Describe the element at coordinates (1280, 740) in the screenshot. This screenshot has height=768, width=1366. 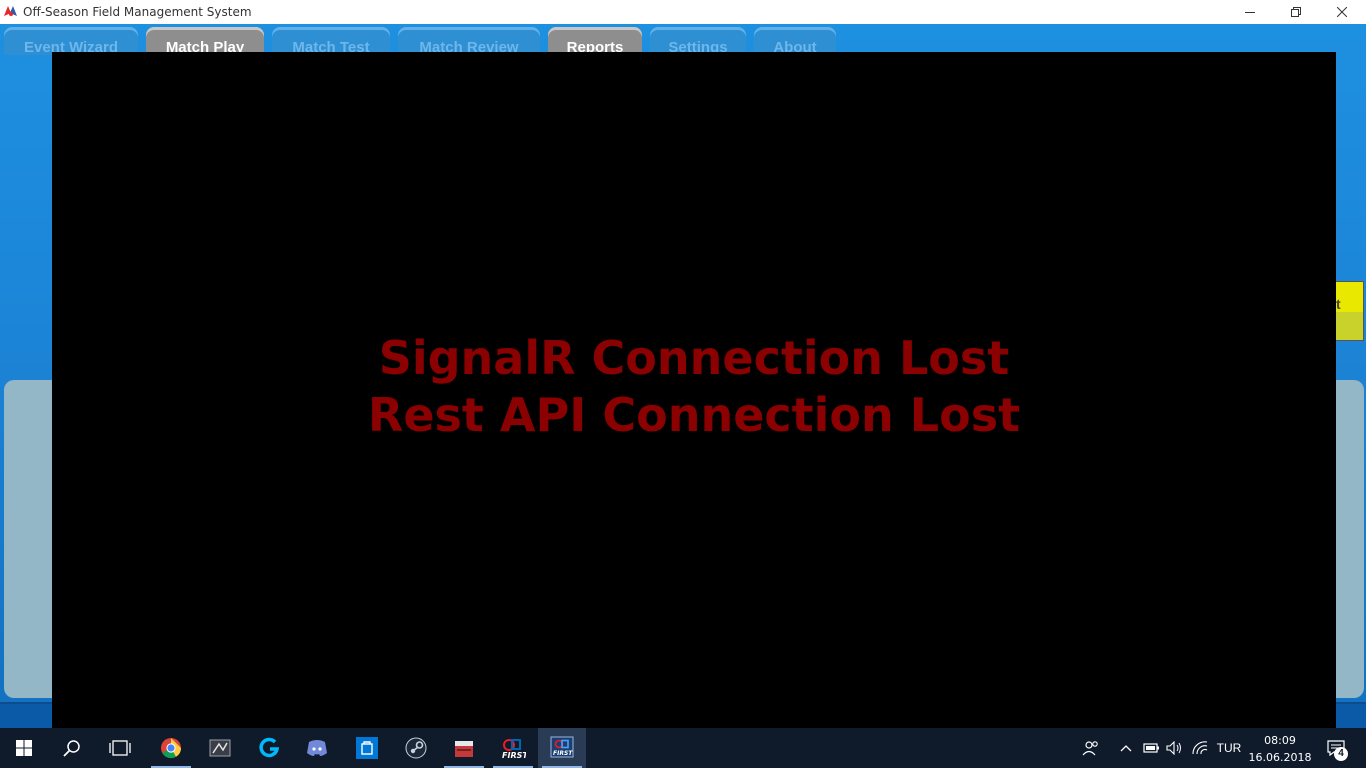
I see `clock-time: 08:09` at that location.